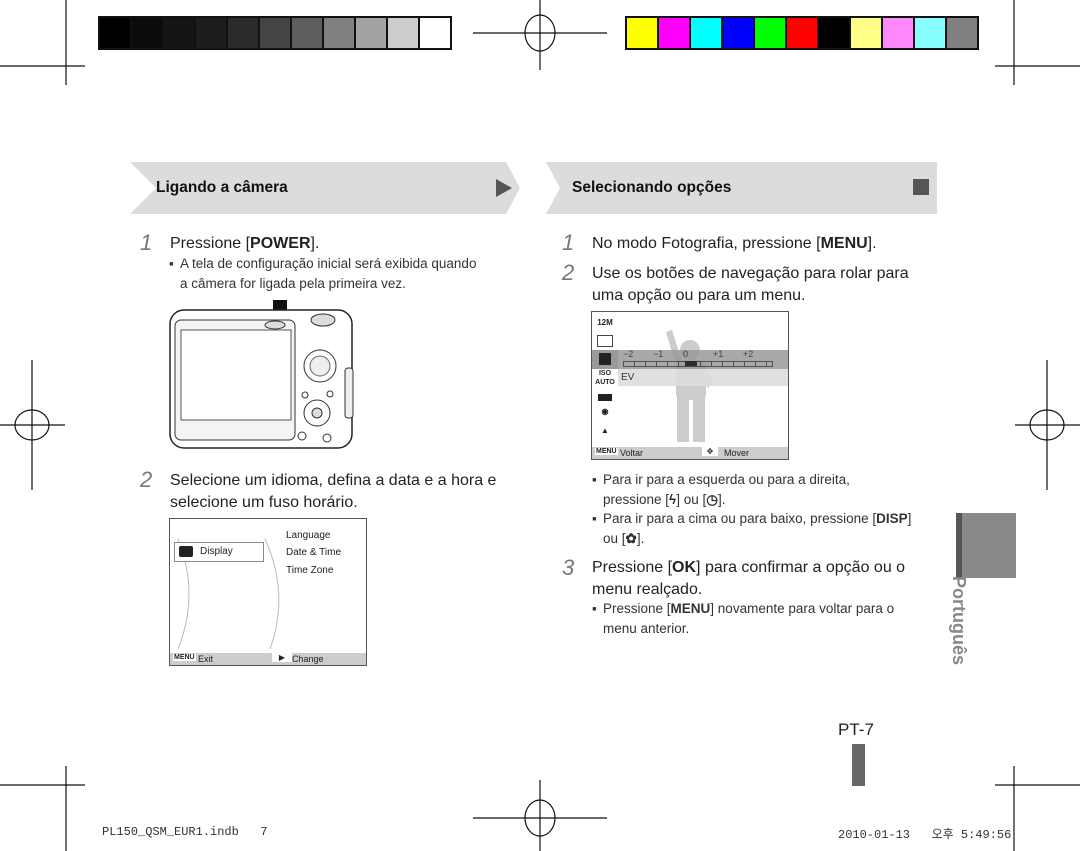 The width and height of the screenshot is (1080, 851). I want to click on ev-value-marker, so click(691, 363).